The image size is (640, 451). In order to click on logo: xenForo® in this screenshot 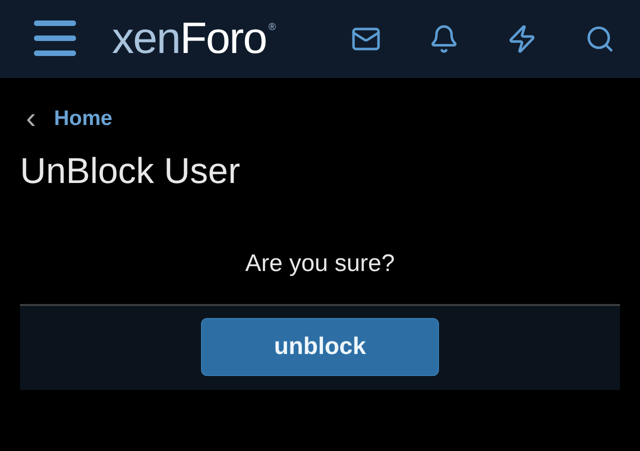, I will do `click(193, 39)`.